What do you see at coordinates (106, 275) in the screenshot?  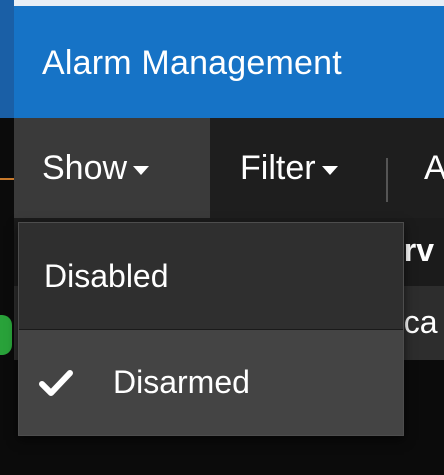 I see `menu-item-disabled-label: Disabled` at bounding box center [106, 275].